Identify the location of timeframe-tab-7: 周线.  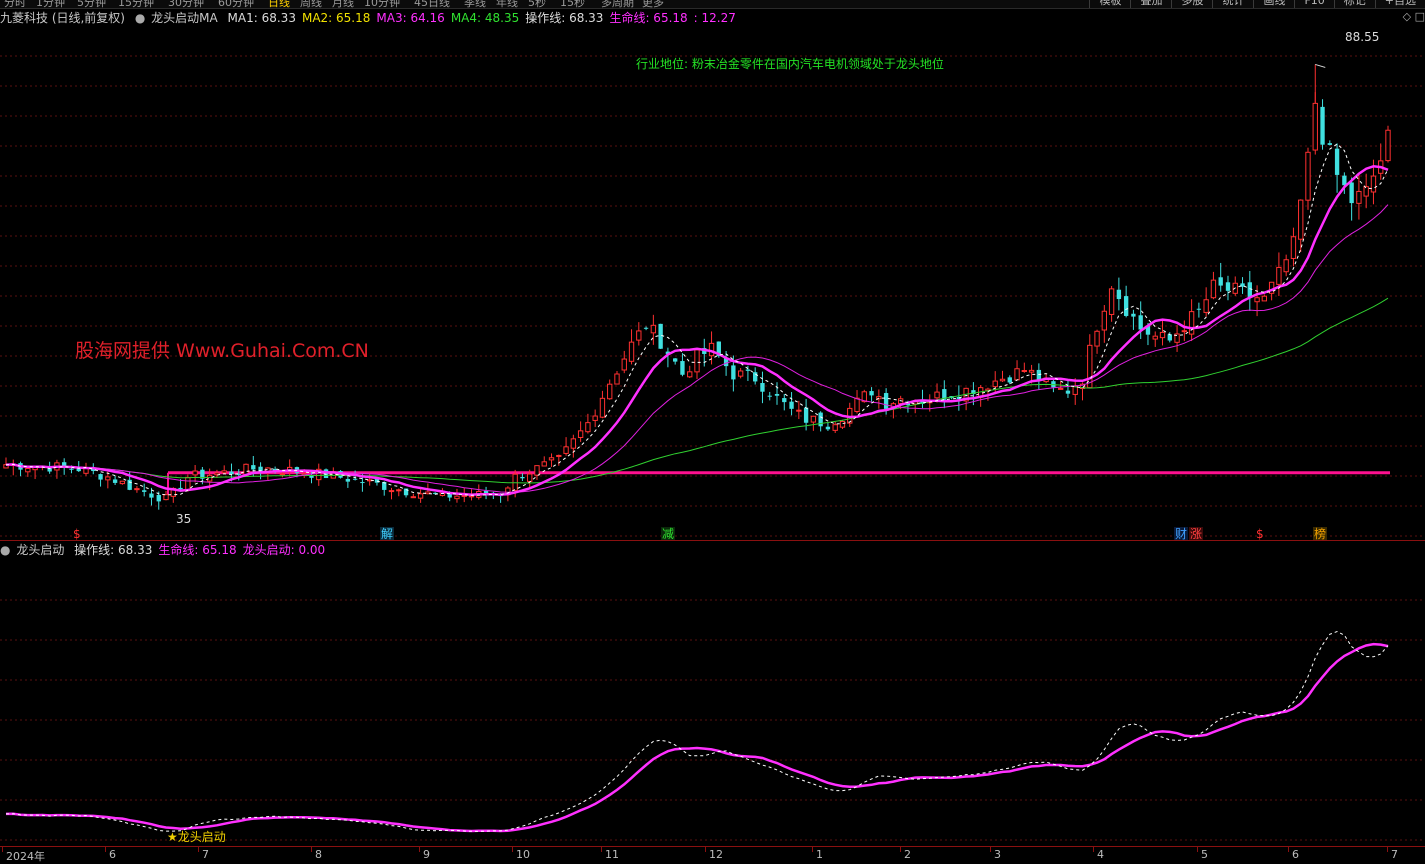
(311, 4).